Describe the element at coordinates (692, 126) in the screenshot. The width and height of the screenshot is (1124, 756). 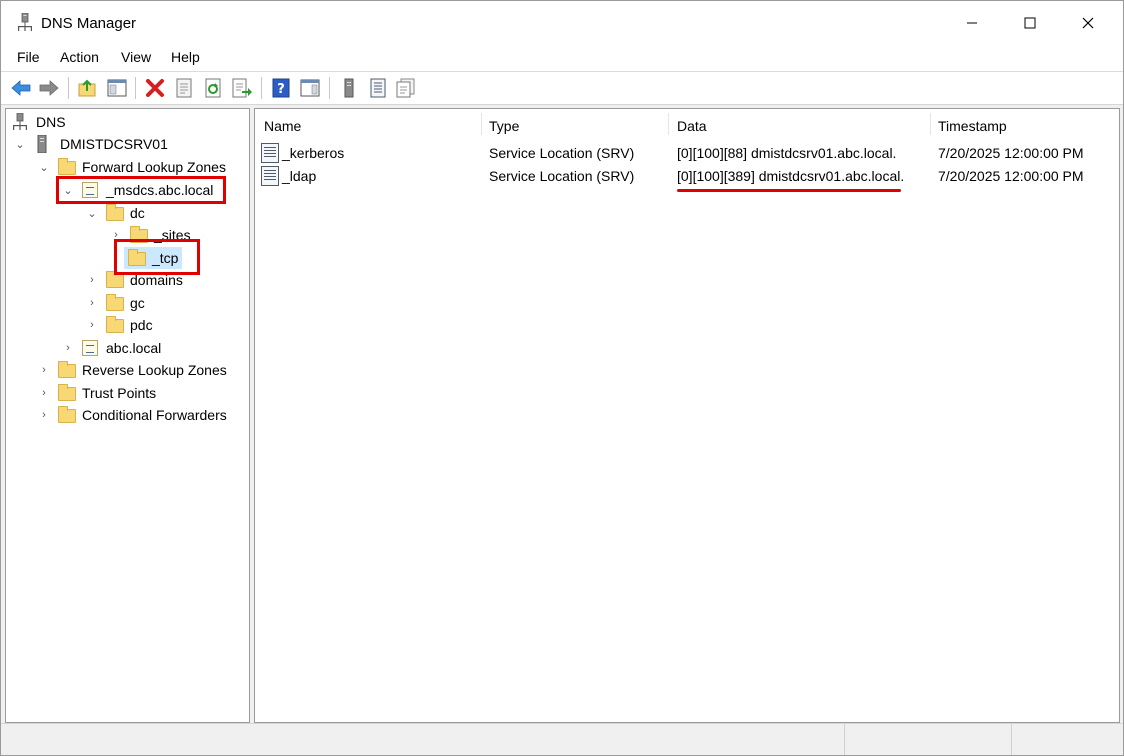
I see `column-header-data: Data` at that location.